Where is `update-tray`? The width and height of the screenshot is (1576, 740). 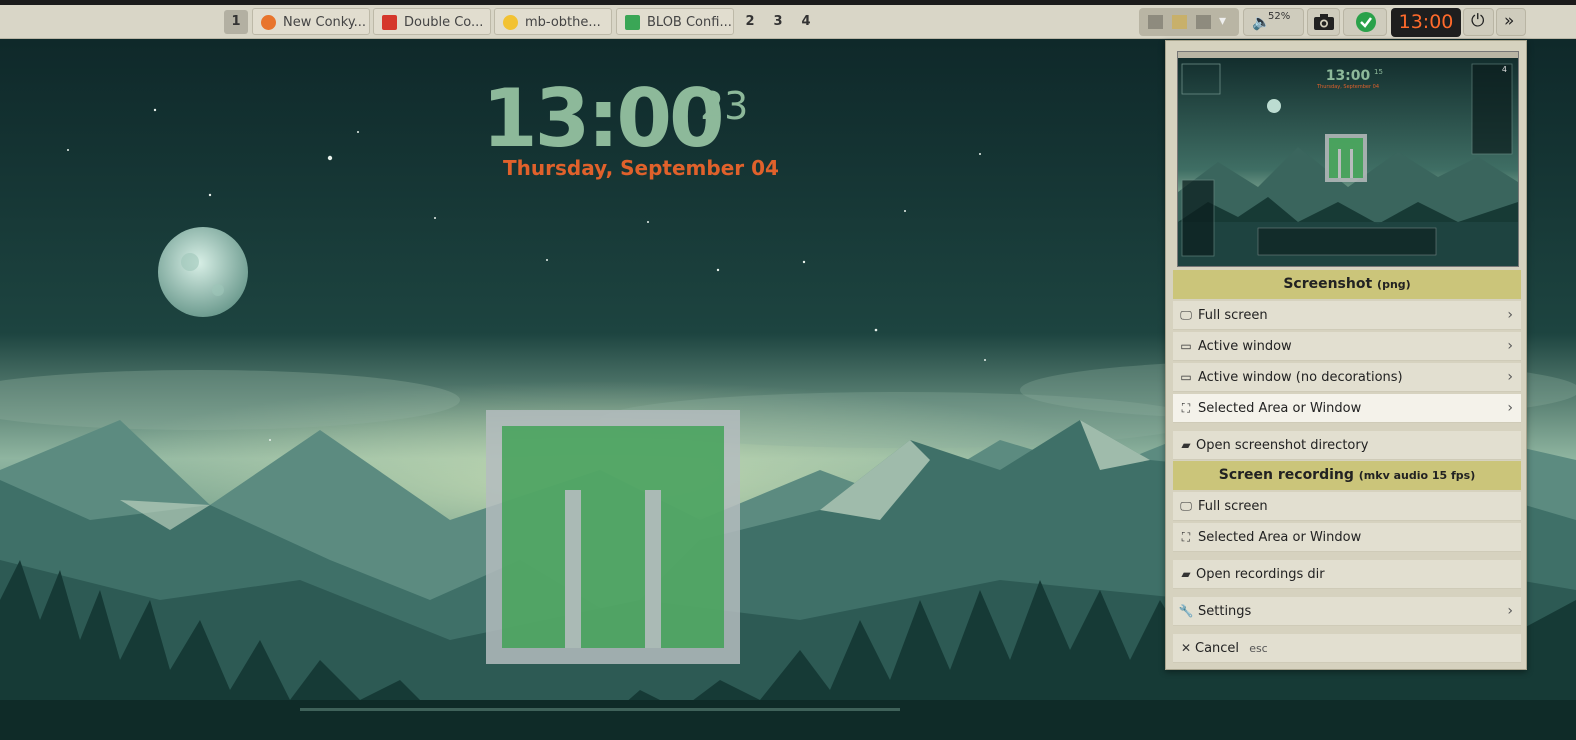
update-tray is located at coordinates (1365, 22).